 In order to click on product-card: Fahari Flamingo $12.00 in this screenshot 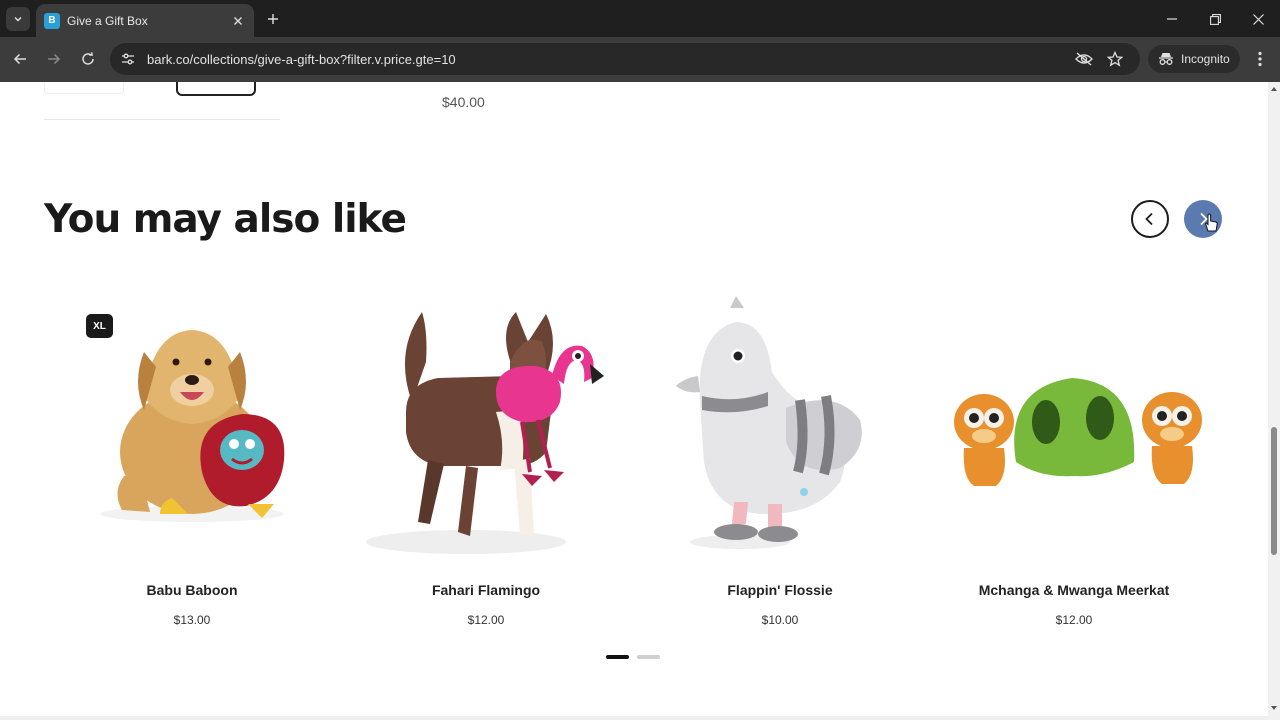, I will do `click(486, 462)`.